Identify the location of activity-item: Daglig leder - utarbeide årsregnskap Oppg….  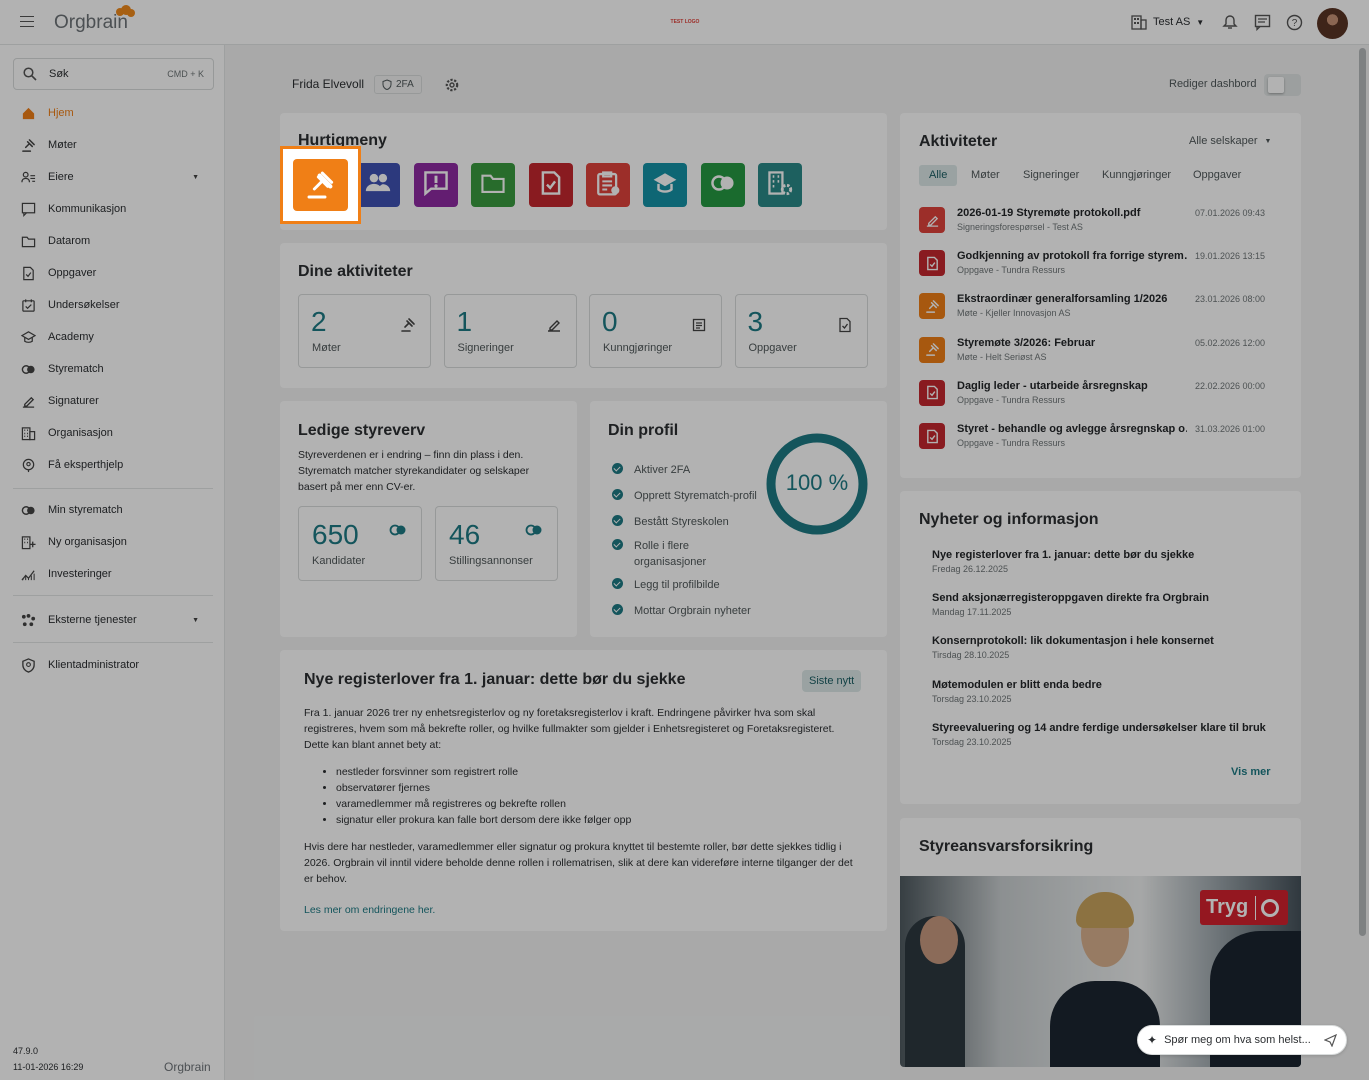
(1099, 396).